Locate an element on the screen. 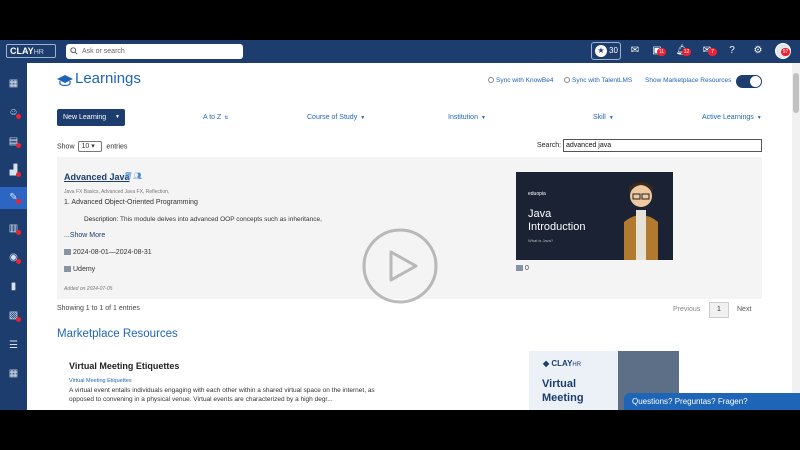 The image size is (800, 450). vertical-scrollbar is located at coordinates (796, 236).